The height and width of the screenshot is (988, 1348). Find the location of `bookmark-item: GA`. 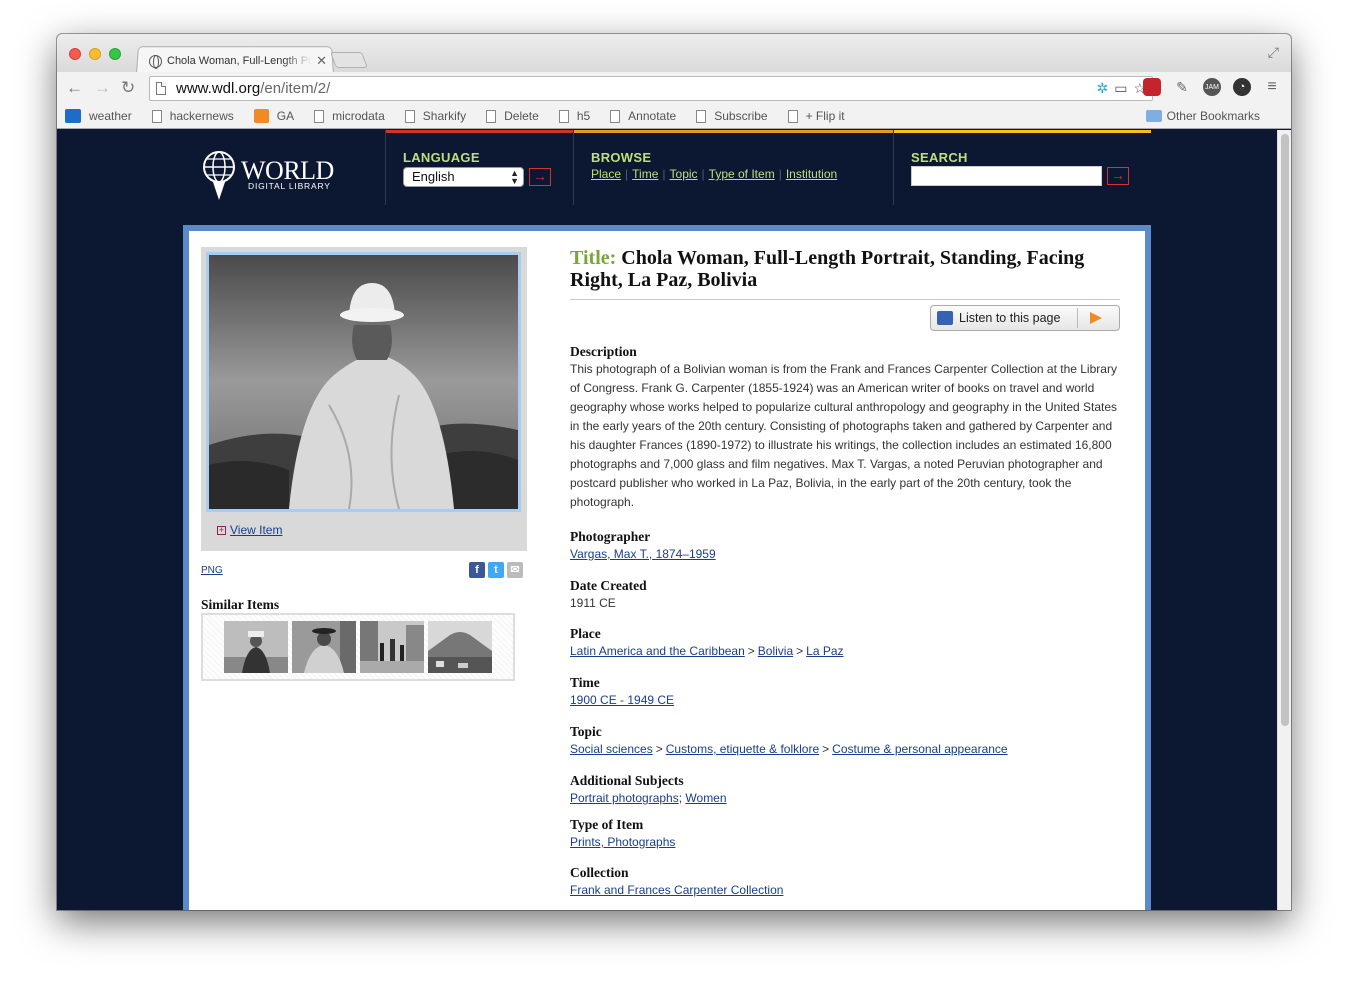

bookmark-item: GA is located at coordinates (273, 116).